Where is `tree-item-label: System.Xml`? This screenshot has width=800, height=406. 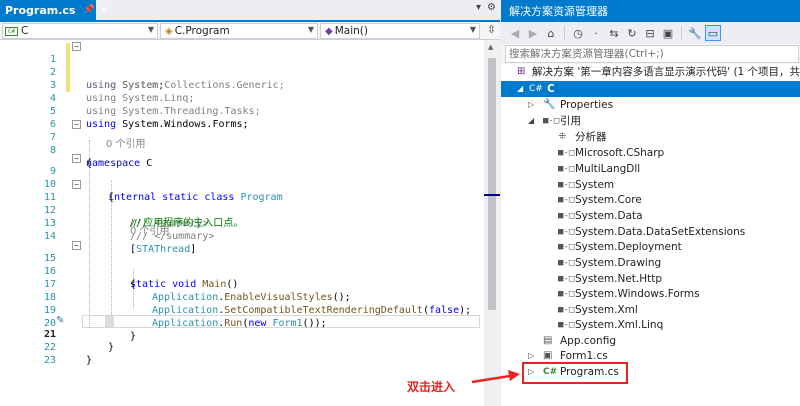 tree-item-label: System.Xml is located at coordinates (606, 310).